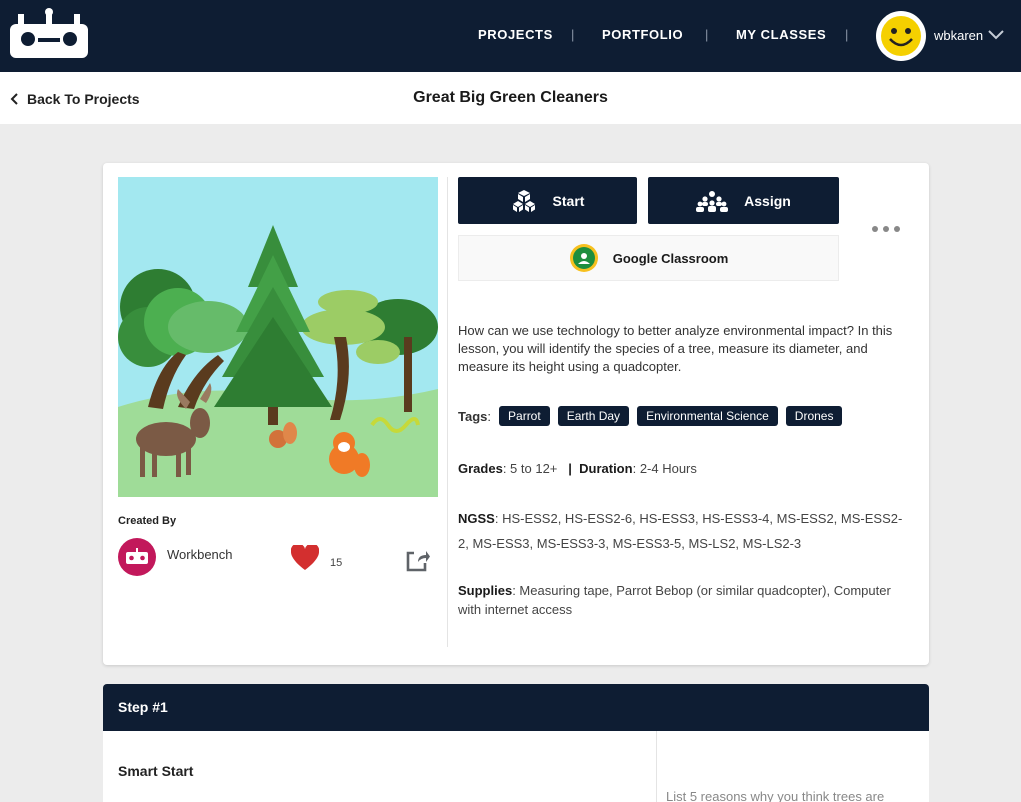 Image resolution: width=1021 pixels, height=802 pixels. I want to click on heart-icon, so click(305, 558).